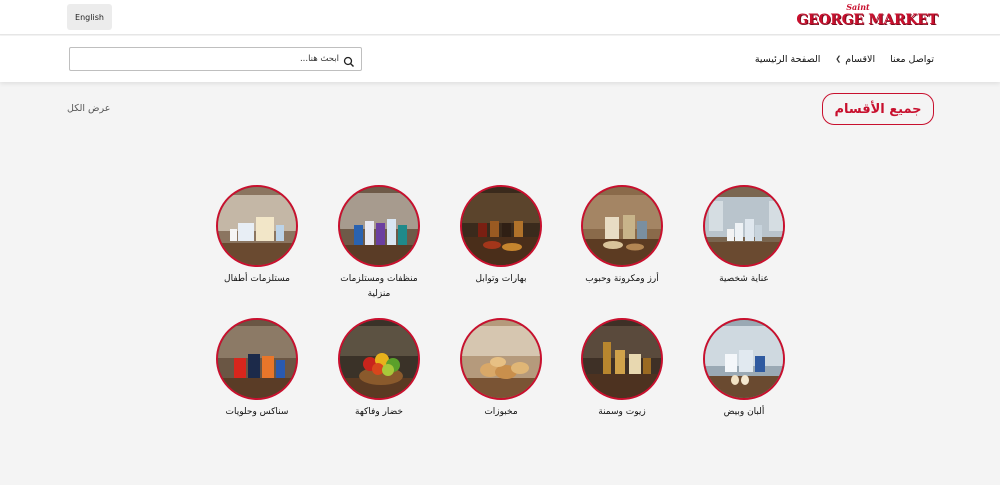 This screenshot has height=485, width=1000. I want to click on nav-contact-link: تواصل معنا, so click(912, 59).